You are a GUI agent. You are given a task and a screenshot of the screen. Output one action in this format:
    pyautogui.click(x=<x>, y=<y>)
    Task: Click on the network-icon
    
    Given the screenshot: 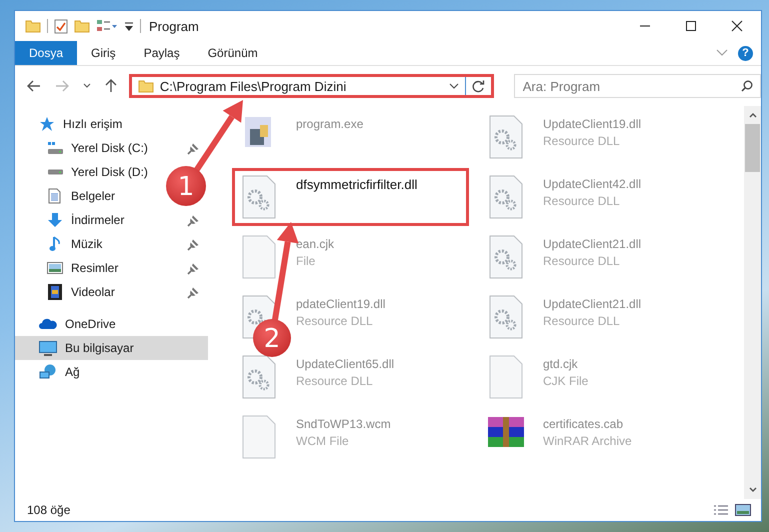 What is the action you would take?
    pyautogui.click(x=48, y=372)
    